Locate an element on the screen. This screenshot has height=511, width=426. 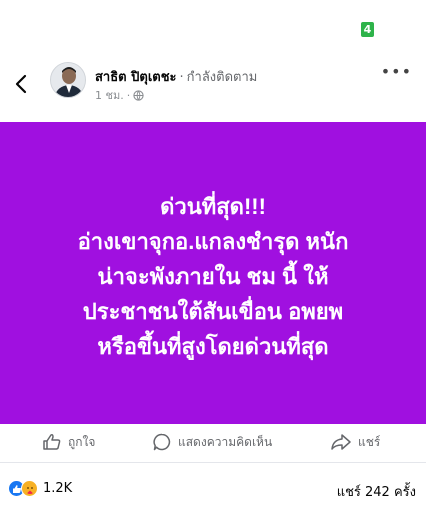
comment-button: แสดงความคิดเห็น is located at coordinates (212, 442).